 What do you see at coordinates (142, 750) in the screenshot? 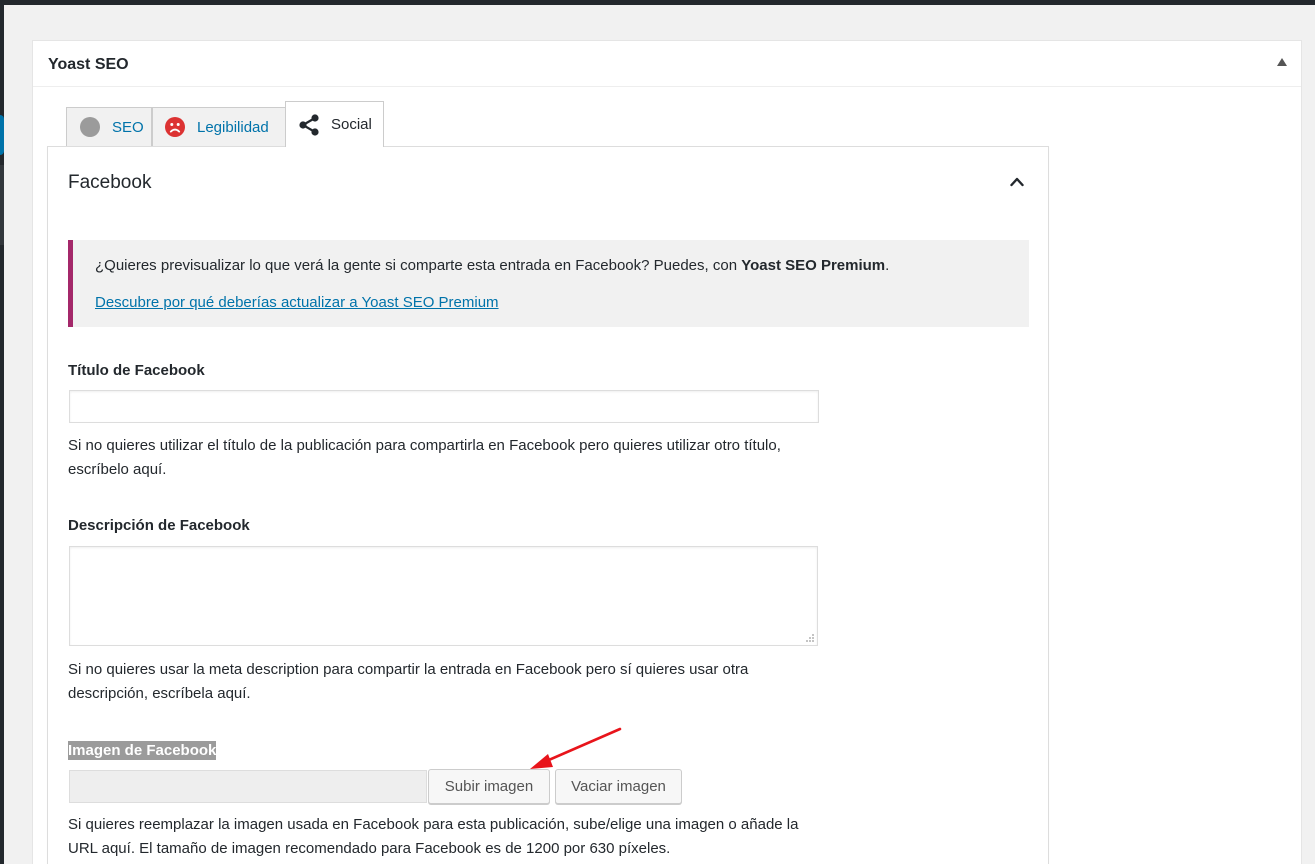
I see `fb-image-label: Imagen de Facebook` at bounding box center [142, 750].